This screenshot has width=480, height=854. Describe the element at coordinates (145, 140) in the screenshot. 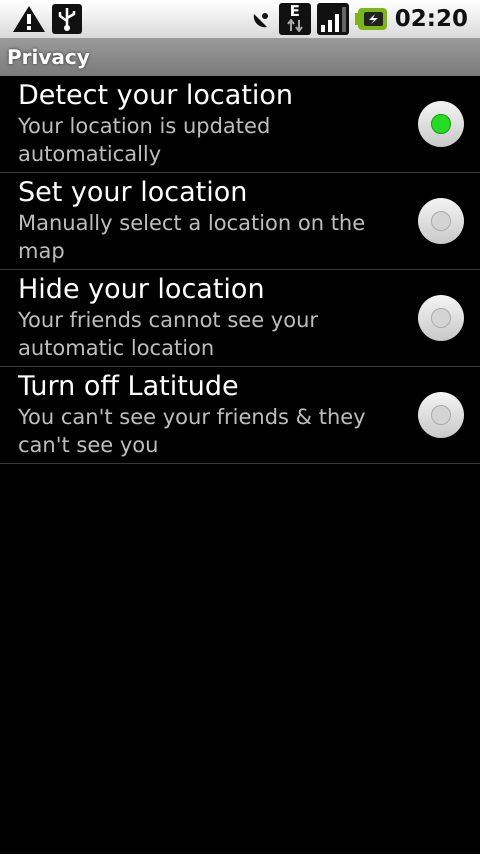

I see `option-summary: Your location is updated automatically` at that location.